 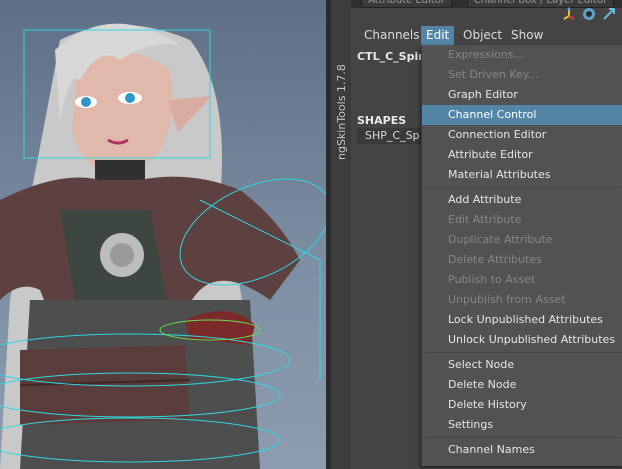 I want to click on menu-item-settings: Settings, so click(x=522, y=425).